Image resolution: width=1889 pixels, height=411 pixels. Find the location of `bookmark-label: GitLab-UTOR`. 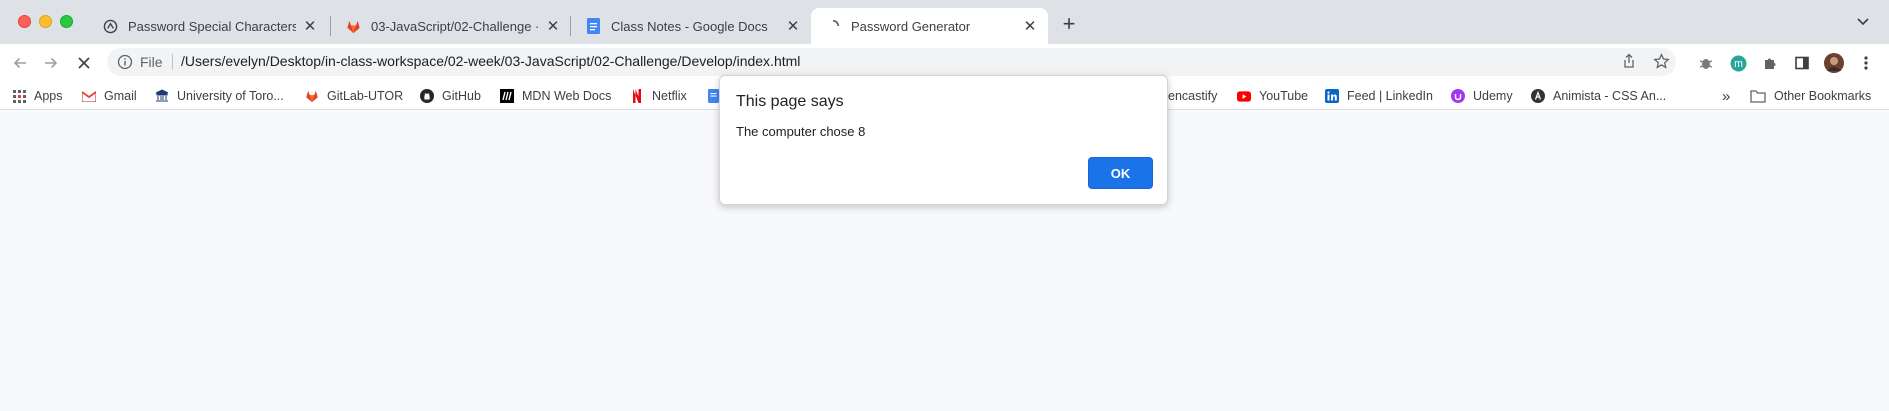

bookmark-label: GitLab-UTOR is located at coordinates (365, 96).